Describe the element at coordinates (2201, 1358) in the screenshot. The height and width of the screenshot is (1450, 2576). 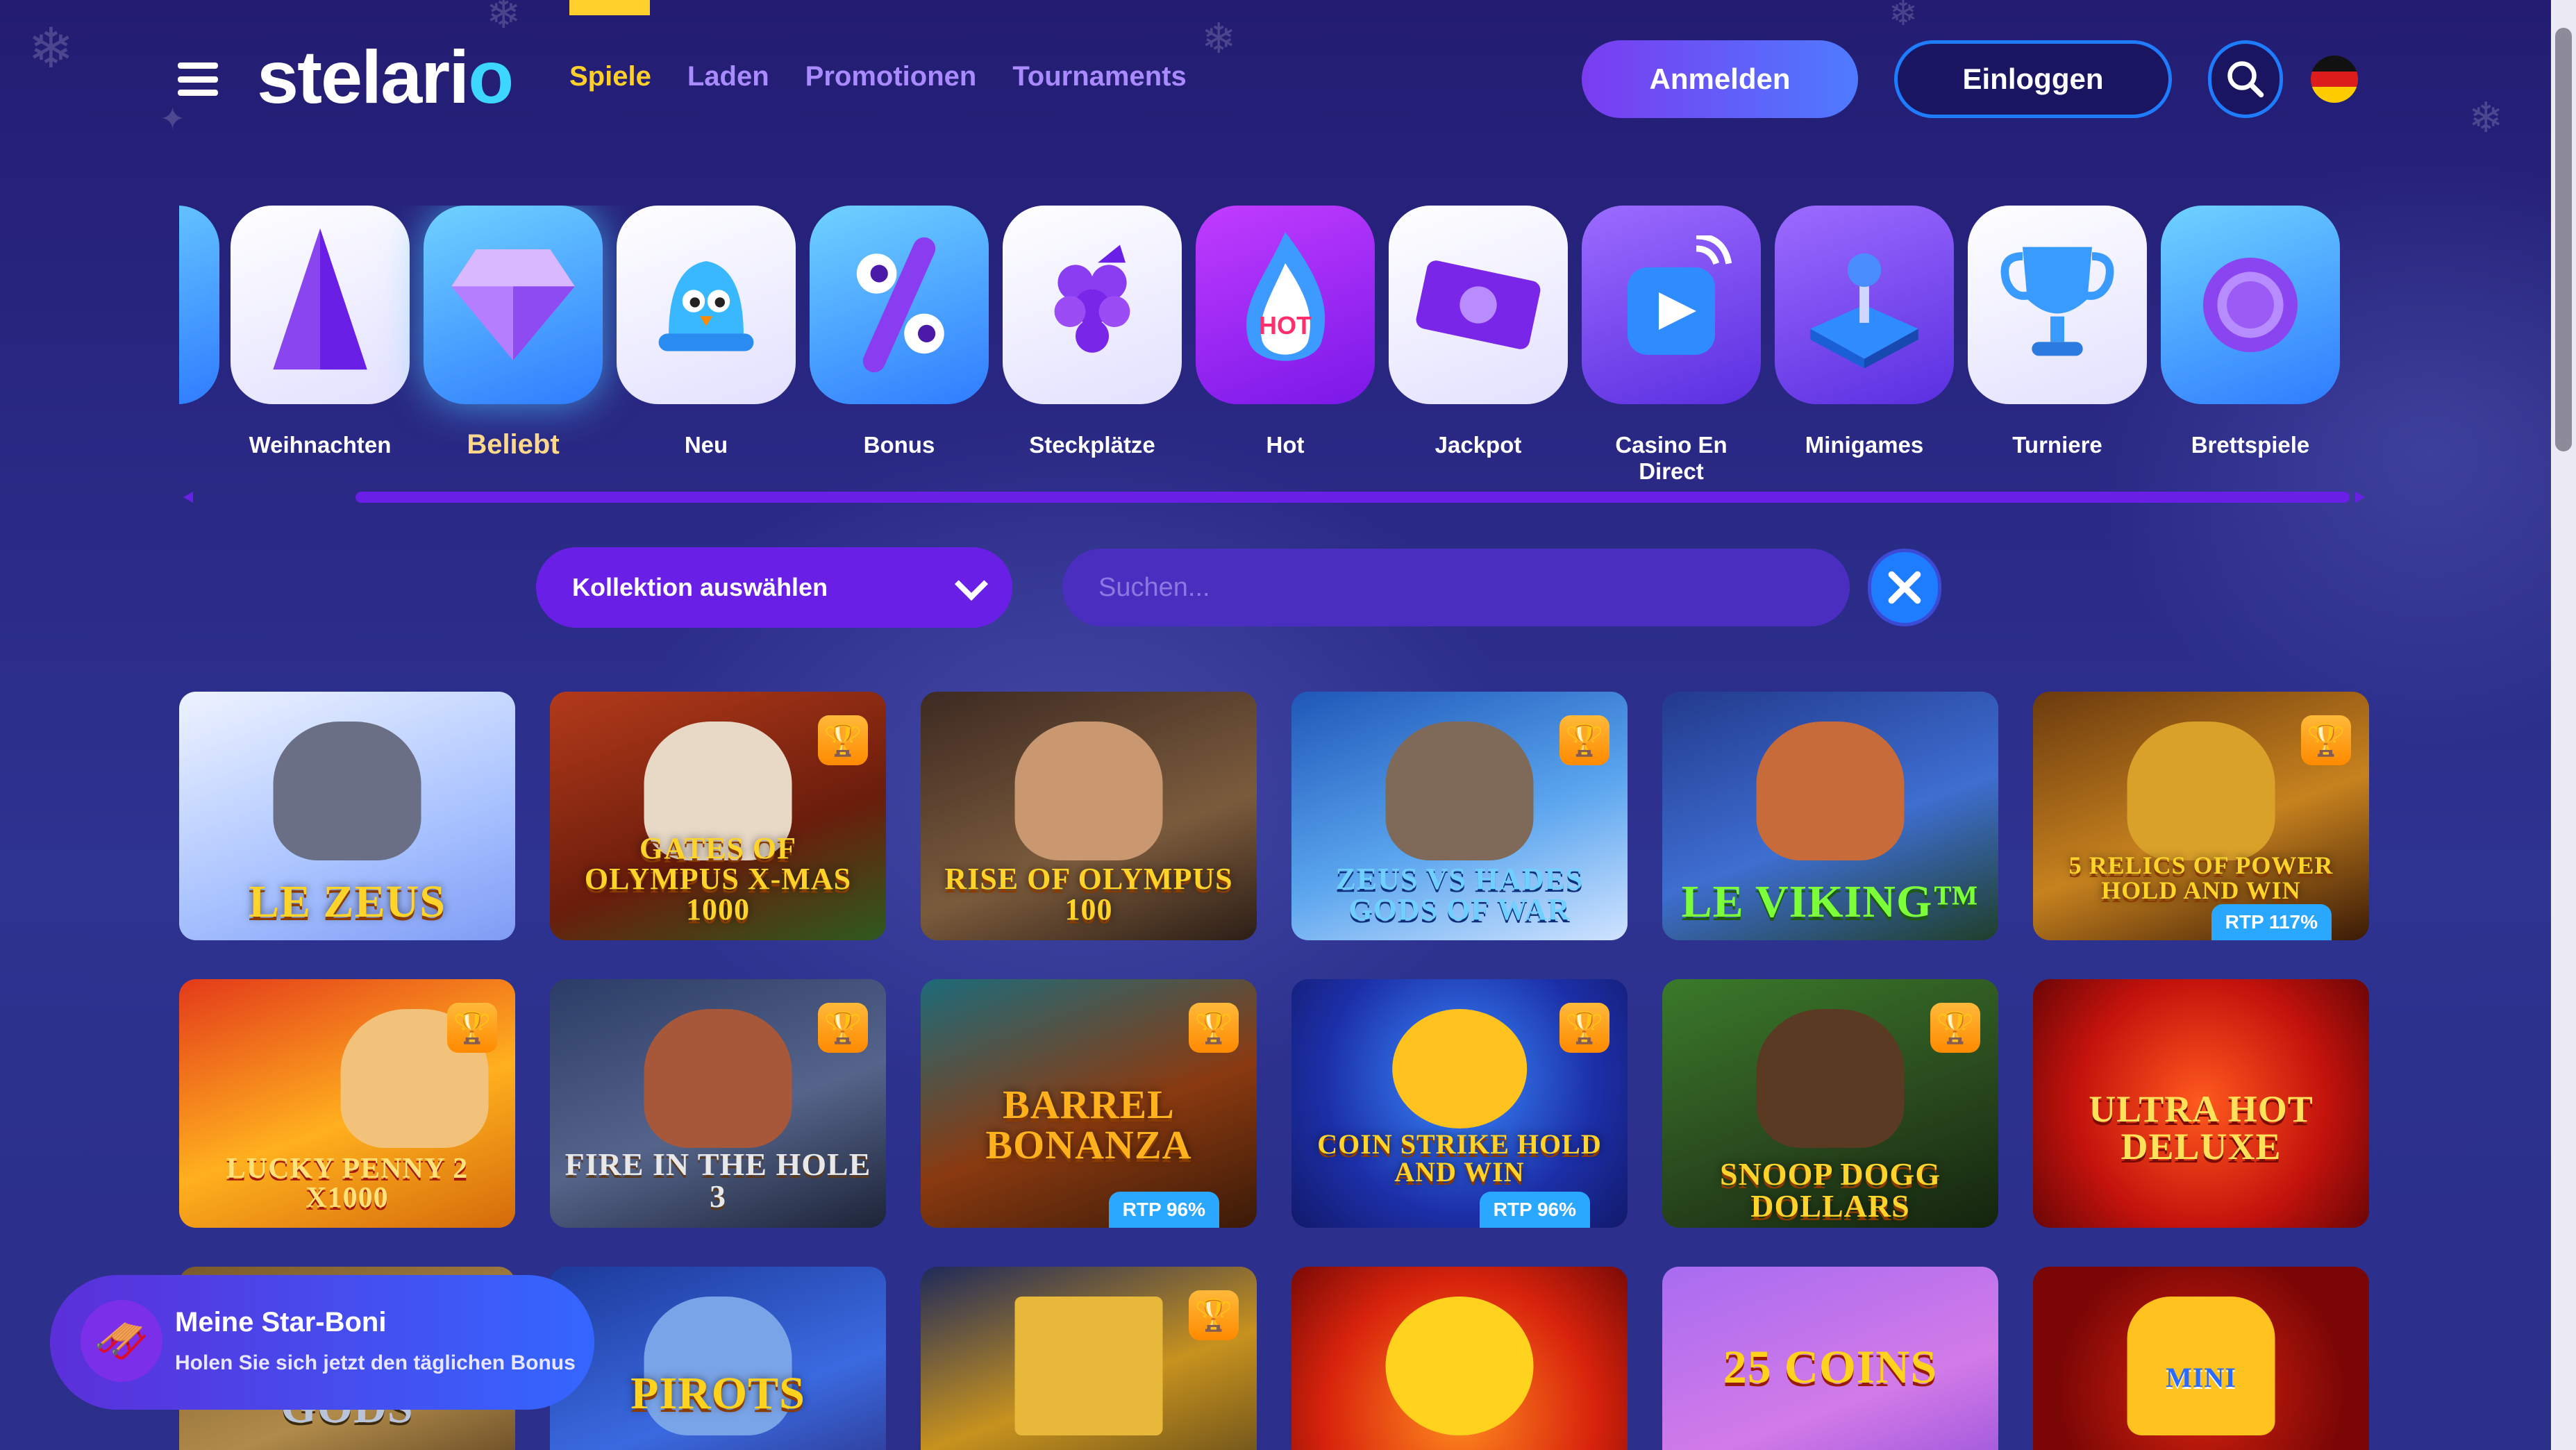
I see `game-tile: MINI` at that location.